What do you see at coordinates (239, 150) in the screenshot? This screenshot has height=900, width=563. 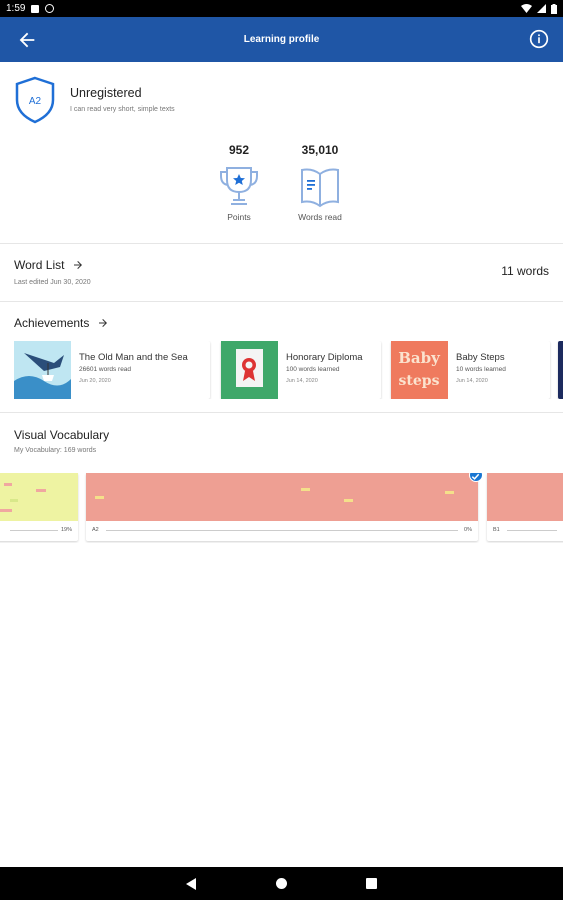 I see `points-value: 952` at bounding box center [239, 150].